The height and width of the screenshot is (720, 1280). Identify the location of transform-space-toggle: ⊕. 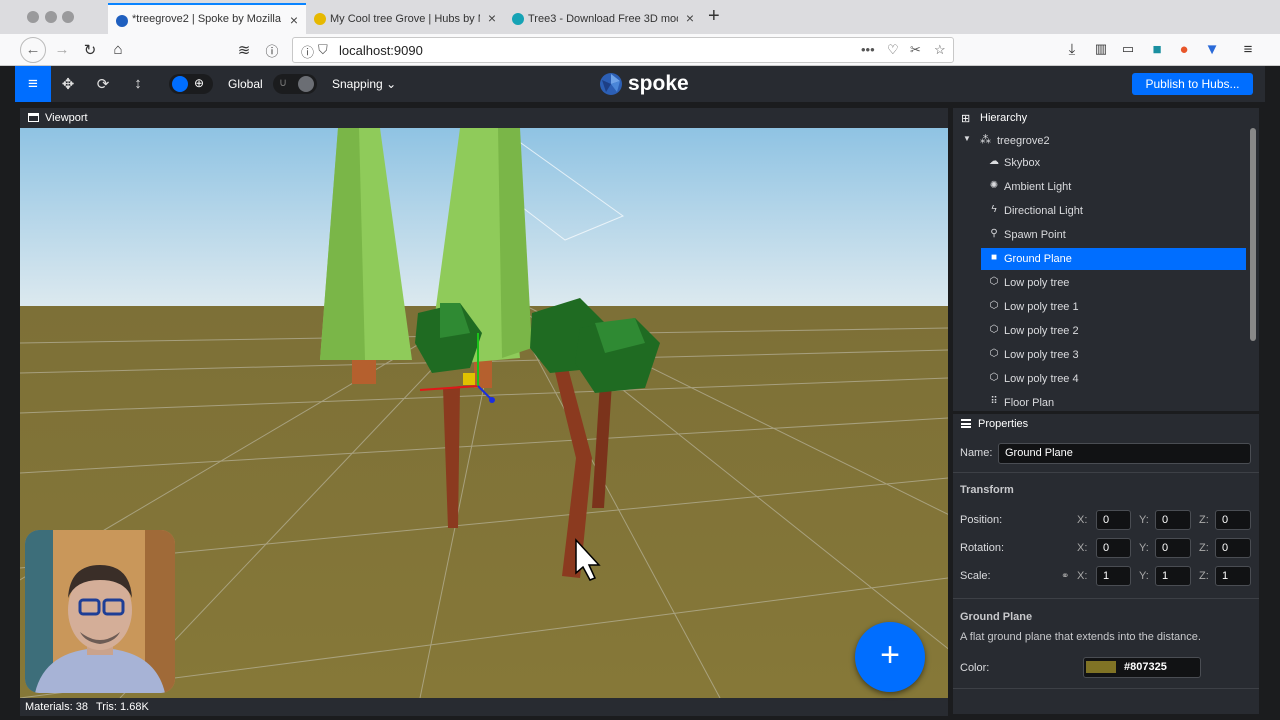
(191, 84).